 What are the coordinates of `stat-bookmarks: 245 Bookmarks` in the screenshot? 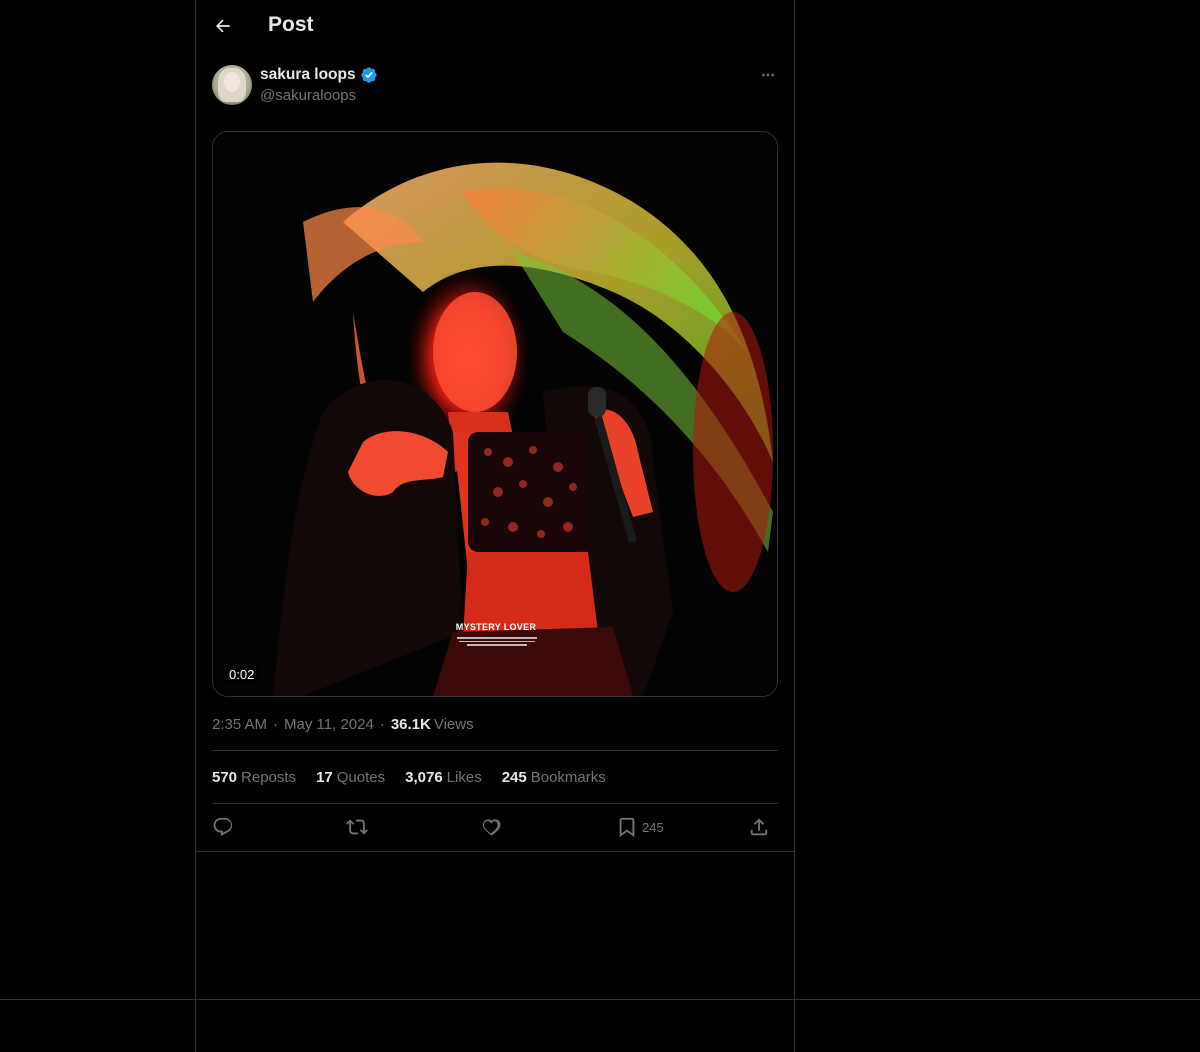 It's located at (554, 777).